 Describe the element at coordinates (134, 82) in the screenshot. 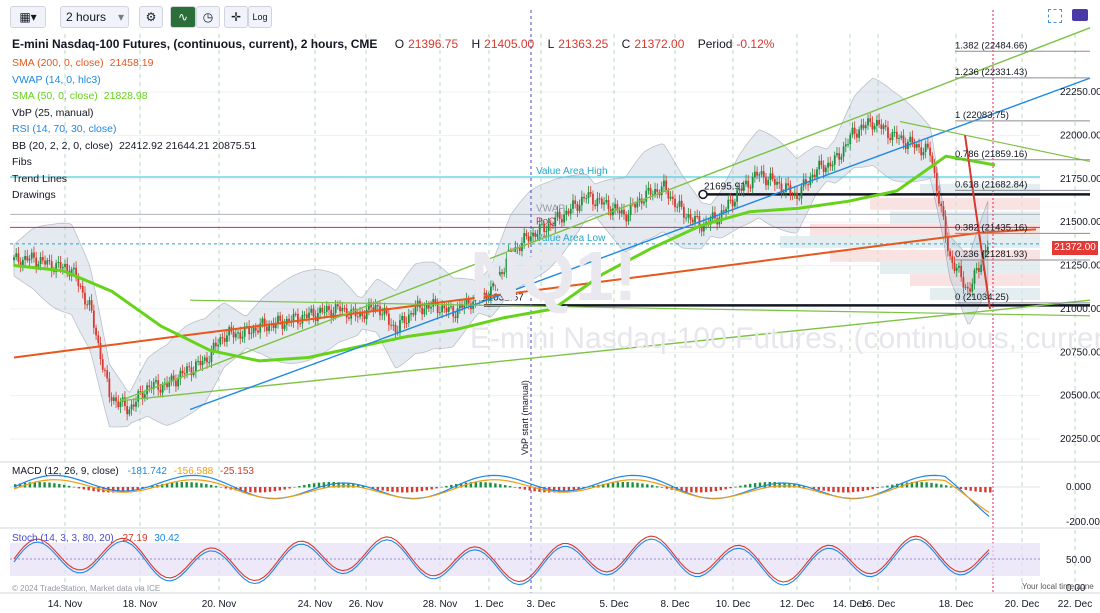

I see `legend-item: VWAP (14, 0, hlc3)` at that location.